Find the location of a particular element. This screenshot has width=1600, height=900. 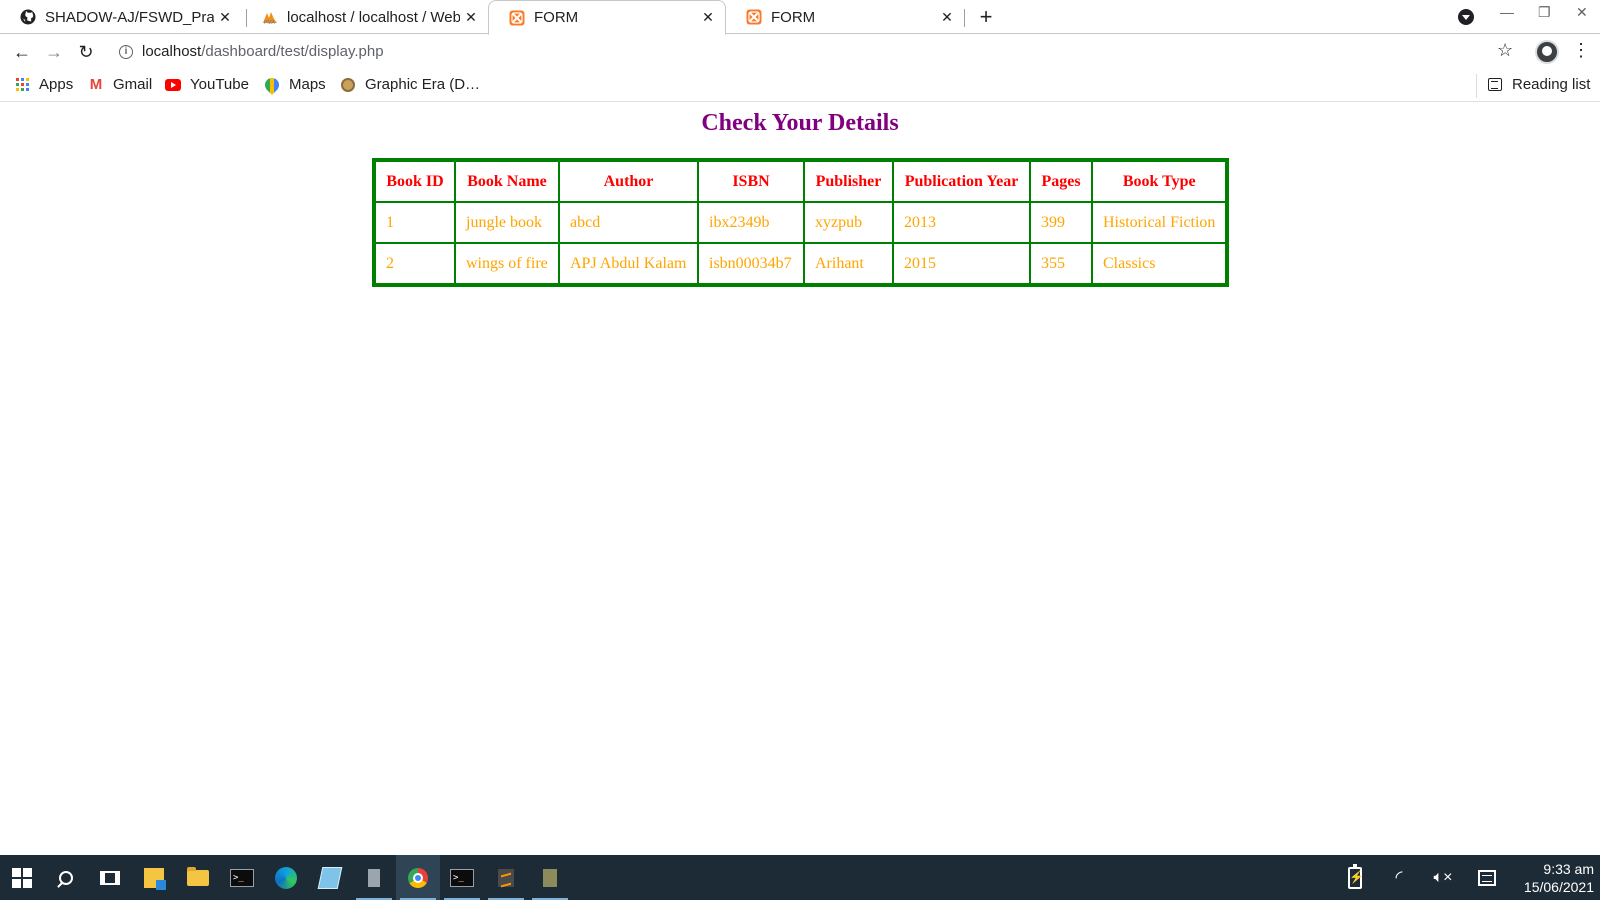

taskbar-edge is located at coordinates (286, 877).